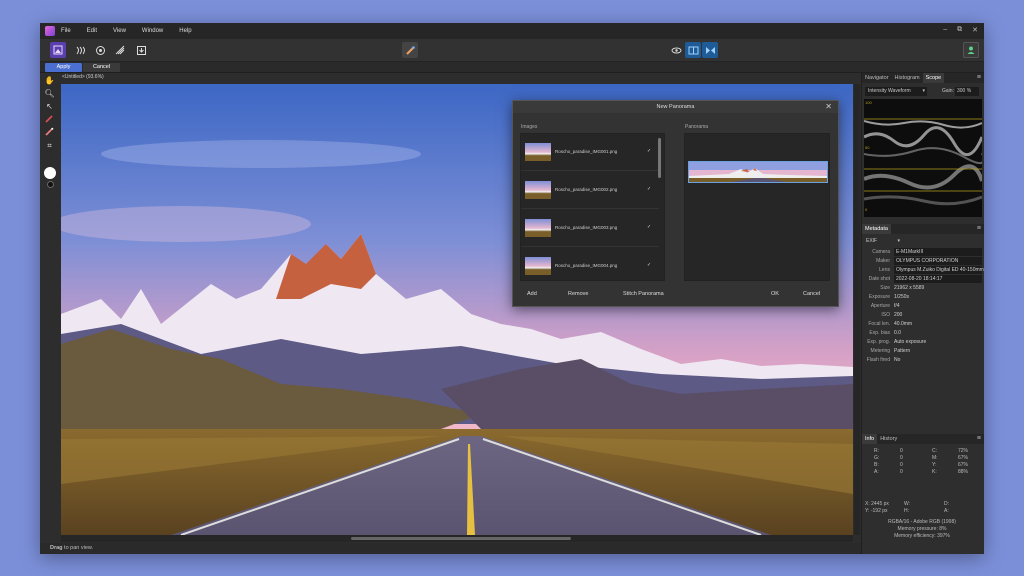  What do you see at coordinates (902, 351) in the screenshot?
I see `metadata-value: Pattern` at bounding box center [902, 351].